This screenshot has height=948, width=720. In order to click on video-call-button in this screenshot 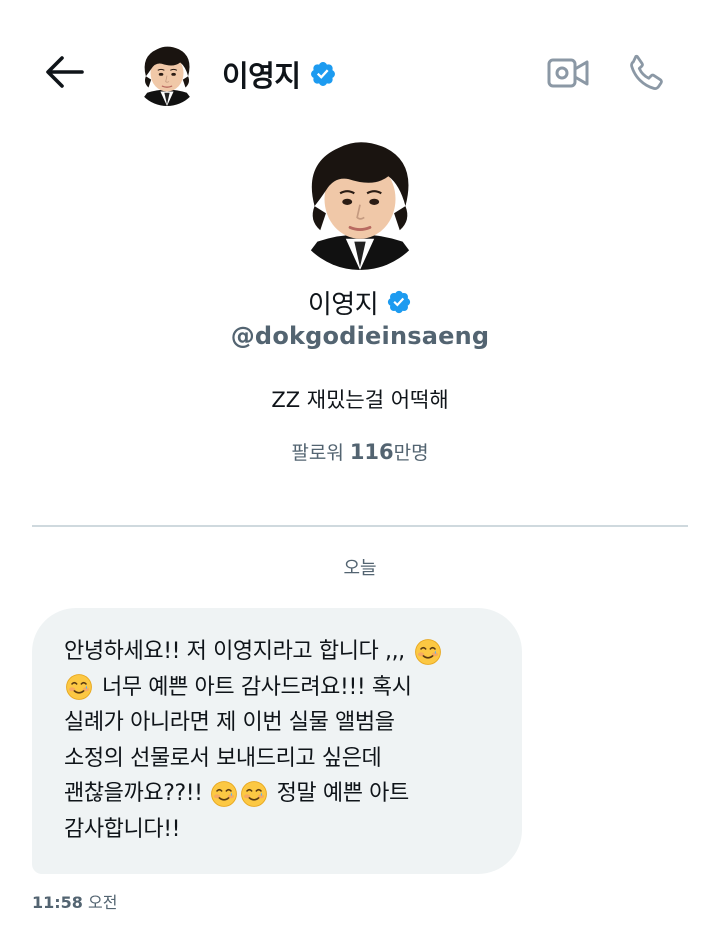, I will do `click(568, 73)`.